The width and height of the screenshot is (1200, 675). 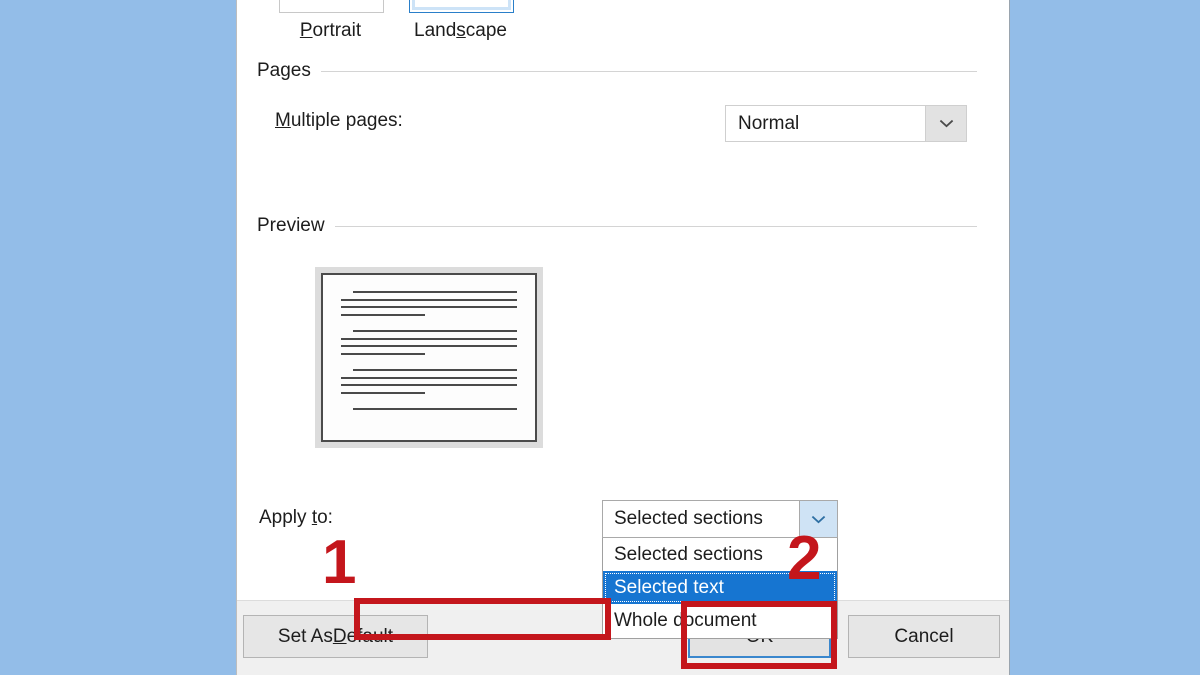 I want to click on annotation-step-1: 1, so click(x=339, y=562).